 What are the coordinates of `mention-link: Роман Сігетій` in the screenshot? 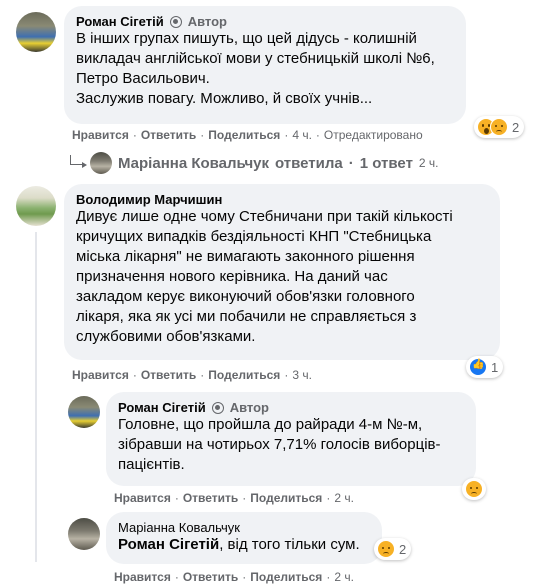 It's located at (168, 544).